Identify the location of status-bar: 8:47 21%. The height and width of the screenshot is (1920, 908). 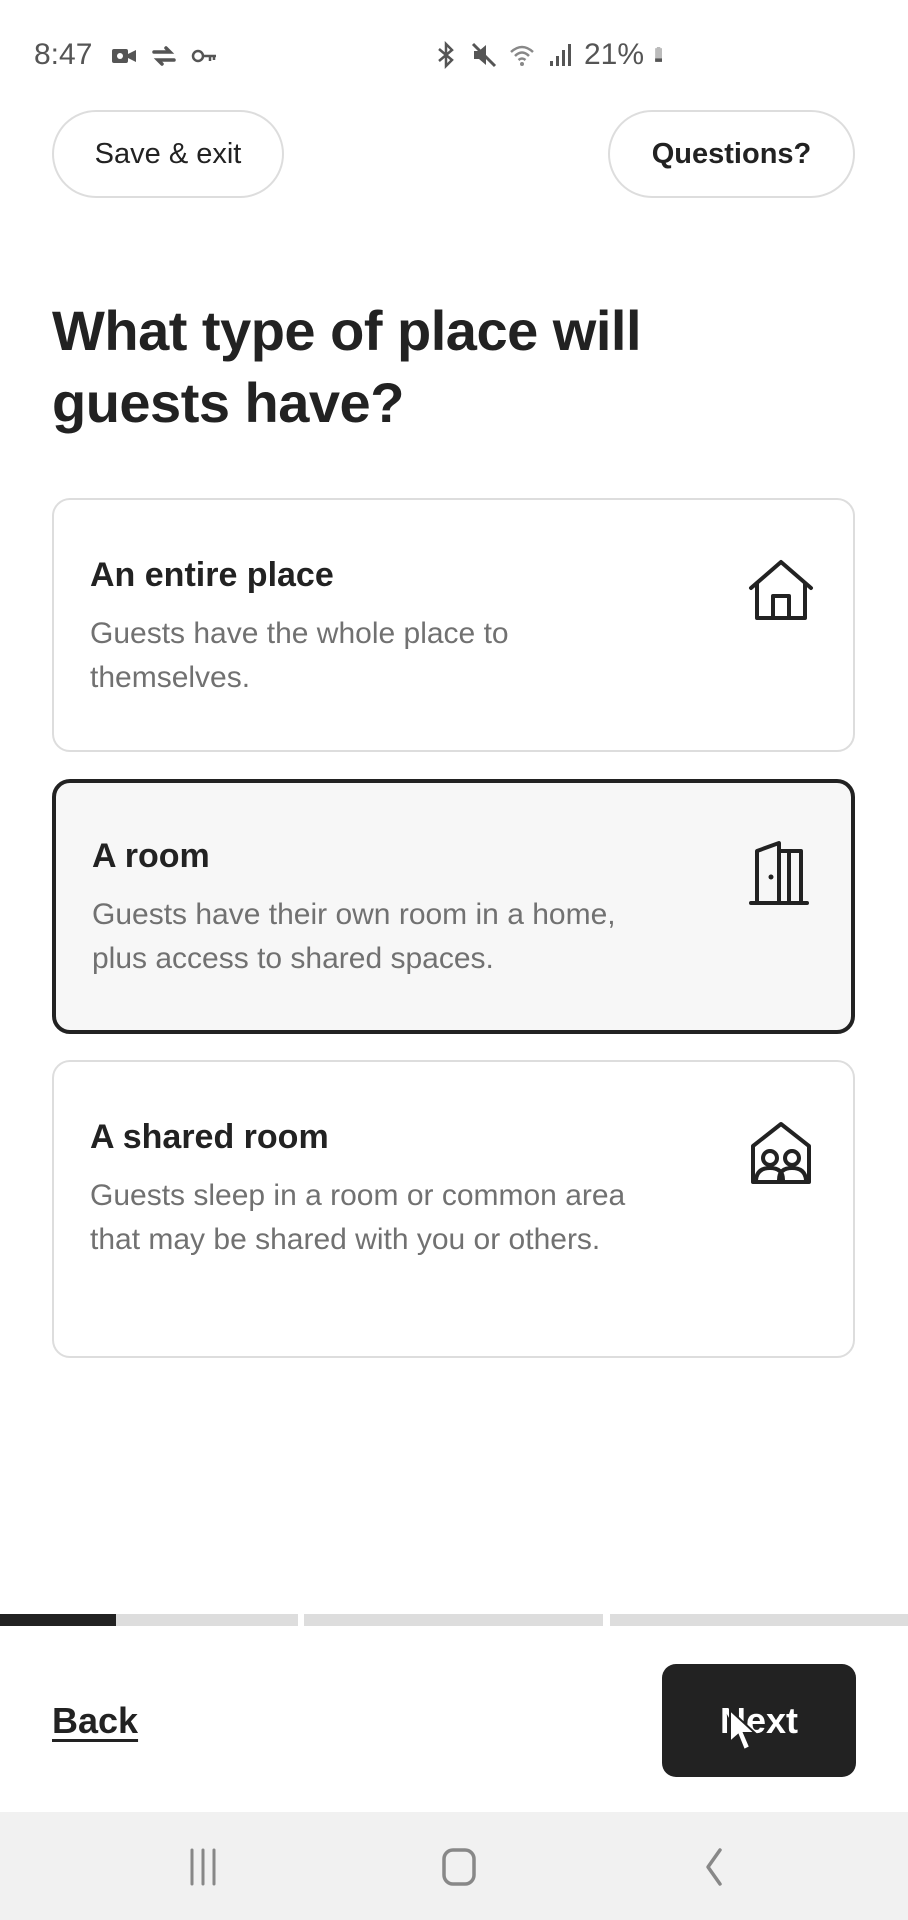
(454, 50).